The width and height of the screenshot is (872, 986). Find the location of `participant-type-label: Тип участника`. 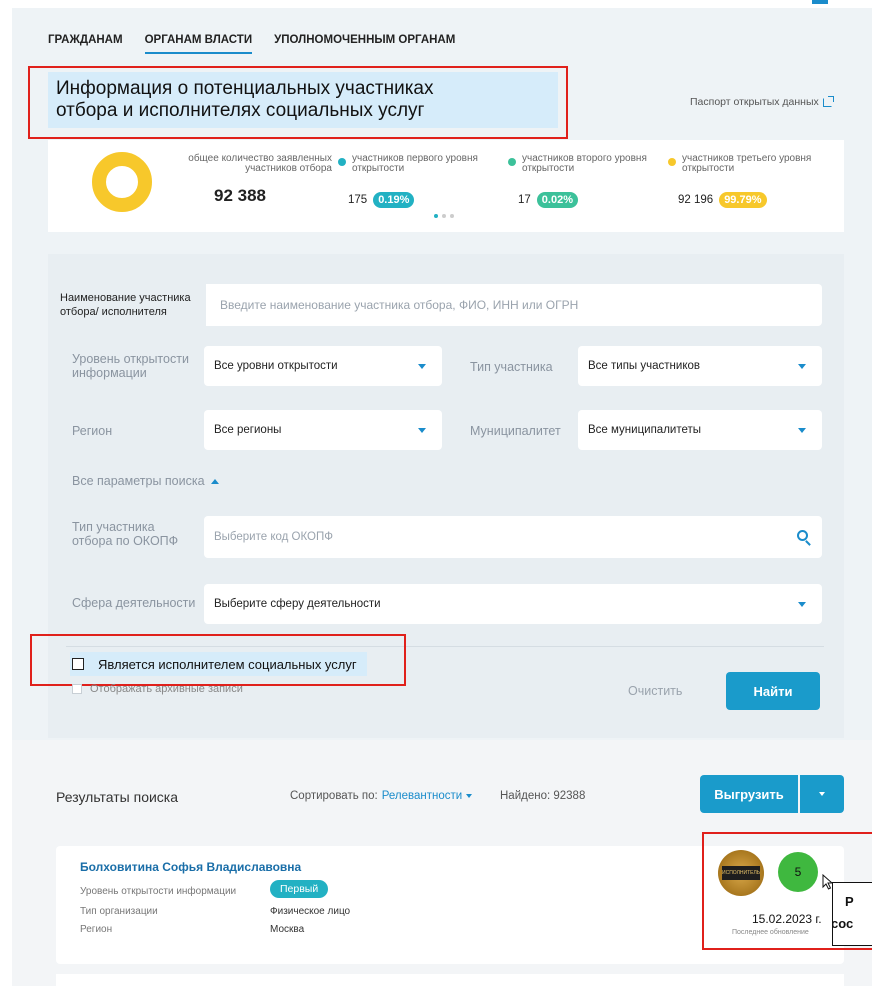

participant-type-label: Тип участника is located at coordinates (511, 367).